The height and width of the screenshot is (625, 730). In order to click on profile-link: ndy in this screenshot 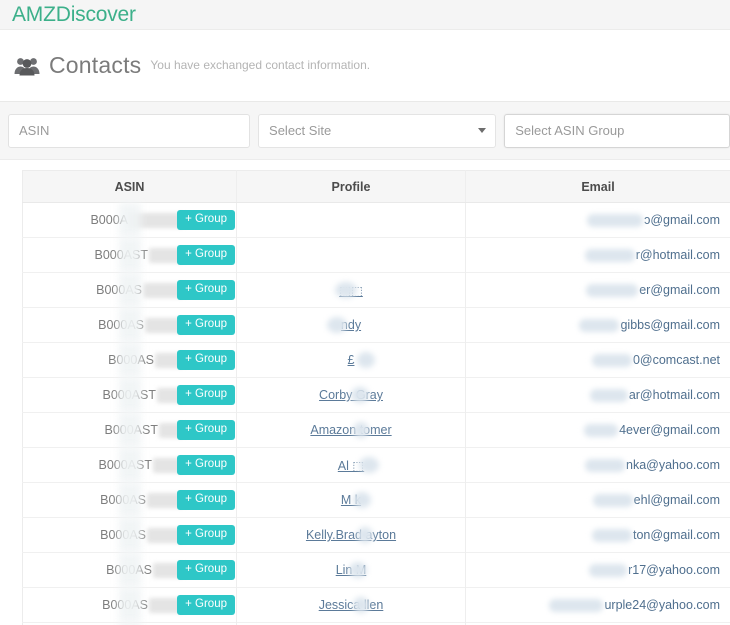, I will do `click(351, 325)`.